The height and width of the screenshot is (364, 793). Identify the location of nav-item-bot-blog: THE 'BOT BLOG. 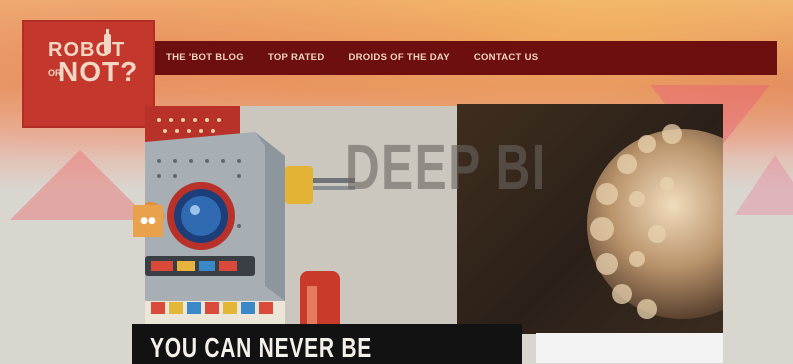
(203, 58).